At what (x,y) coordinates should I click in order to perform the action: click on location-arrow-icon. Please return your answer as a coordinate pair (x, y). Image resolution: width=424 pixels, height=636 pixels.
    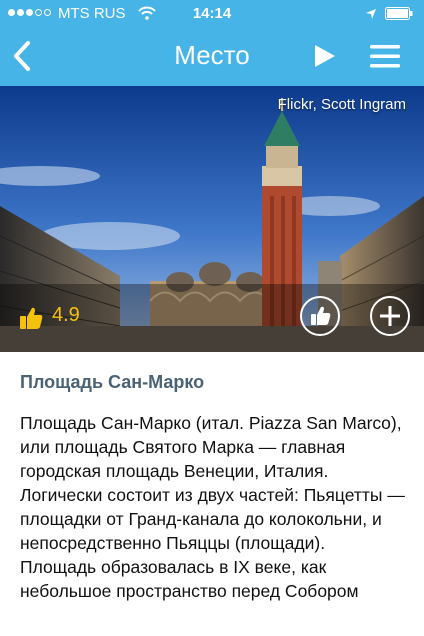
    Looking at the image, I should click on (371, 14).